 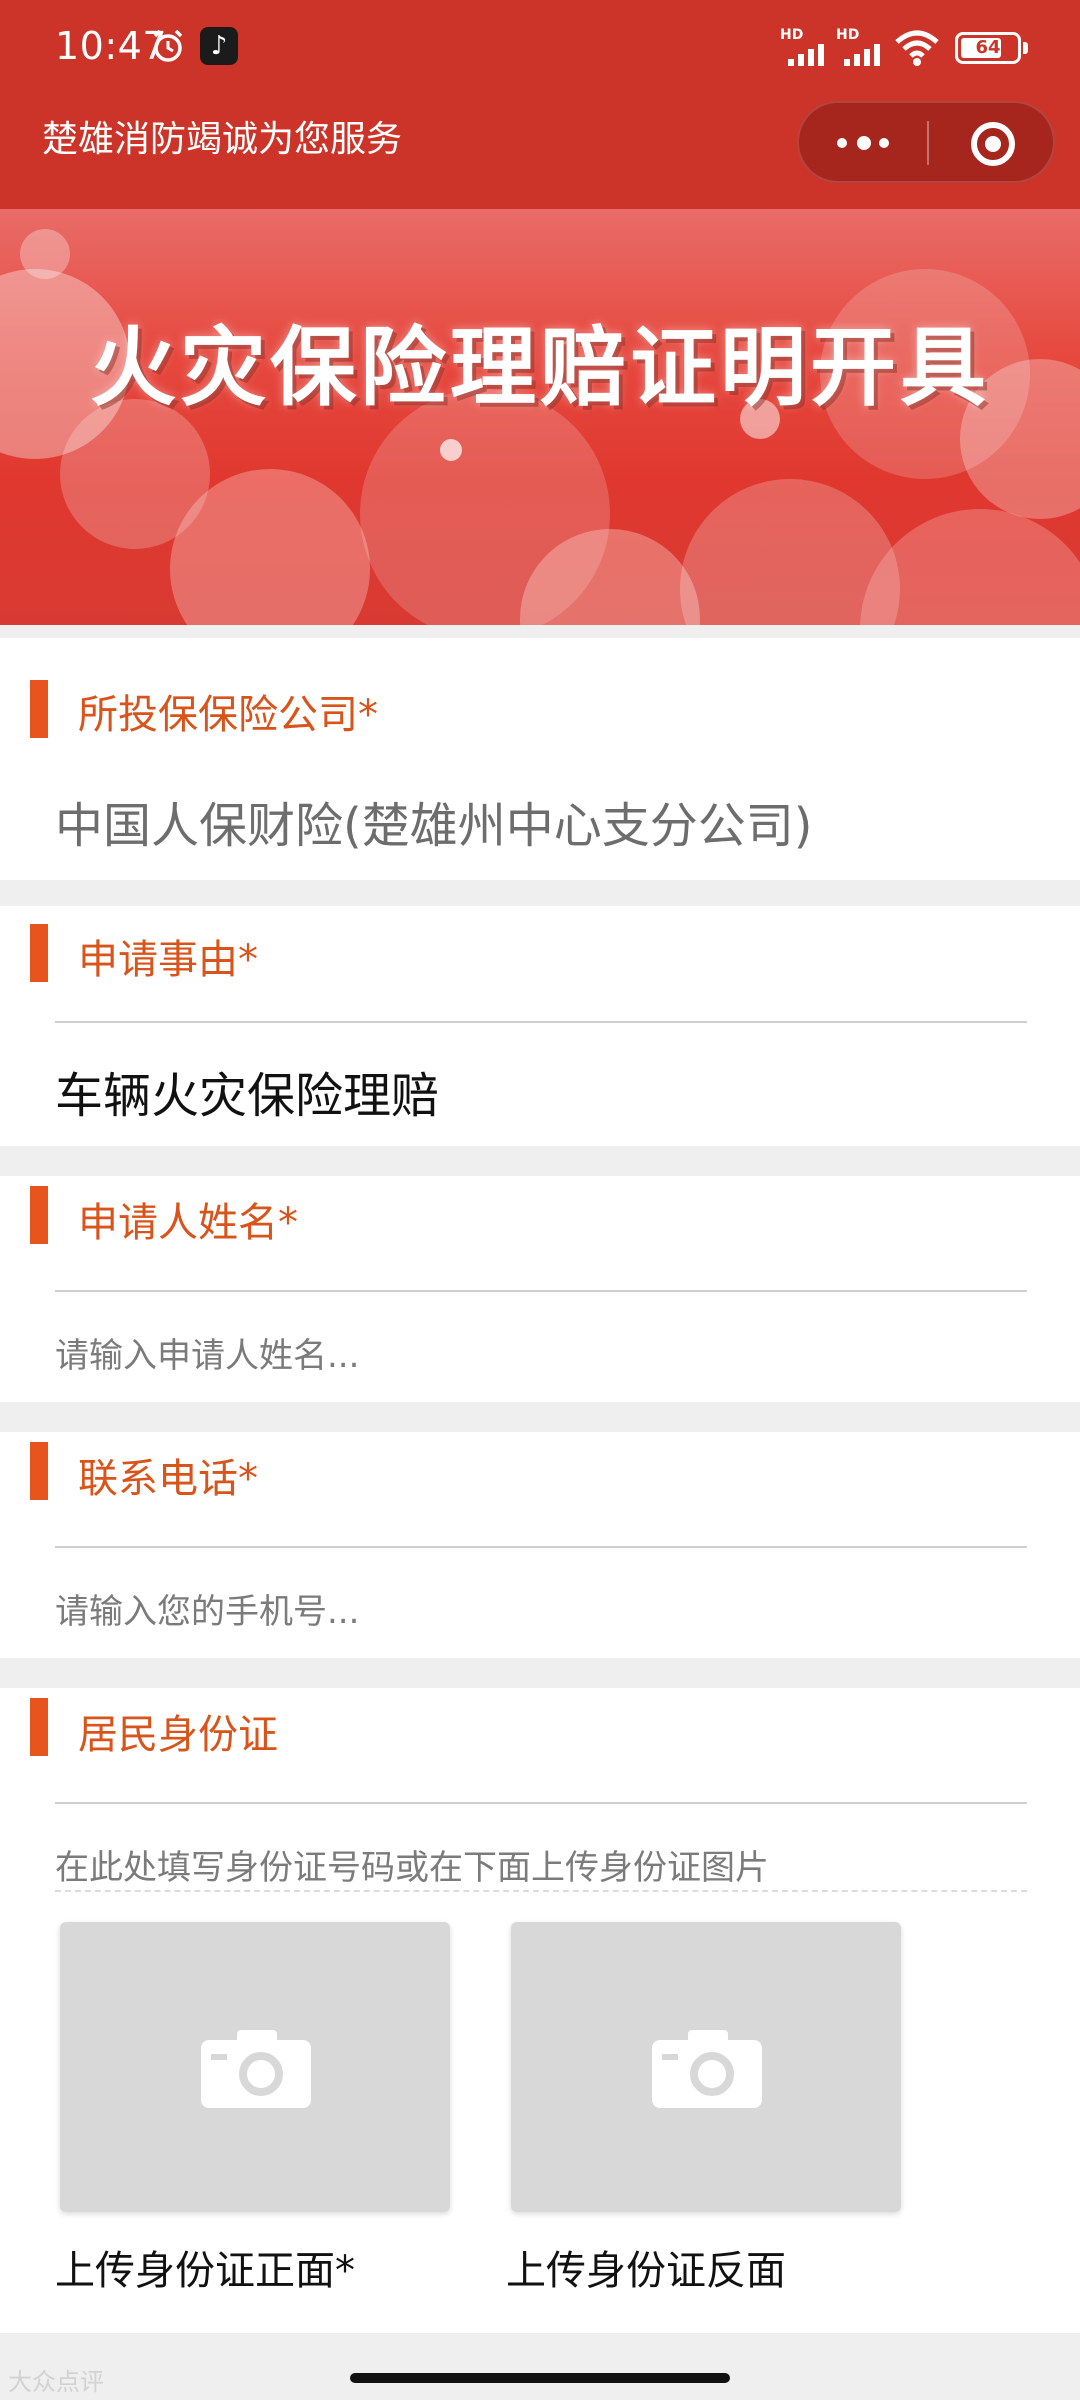 I want to click on home-indicator, so click(x=540, y=2378).